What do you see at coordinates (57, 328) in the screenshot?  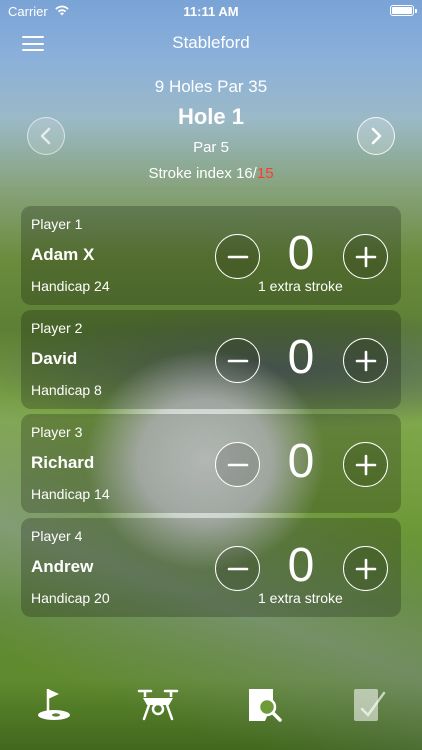 I see `player-label: Player 2` at bounding box center [57, 328].